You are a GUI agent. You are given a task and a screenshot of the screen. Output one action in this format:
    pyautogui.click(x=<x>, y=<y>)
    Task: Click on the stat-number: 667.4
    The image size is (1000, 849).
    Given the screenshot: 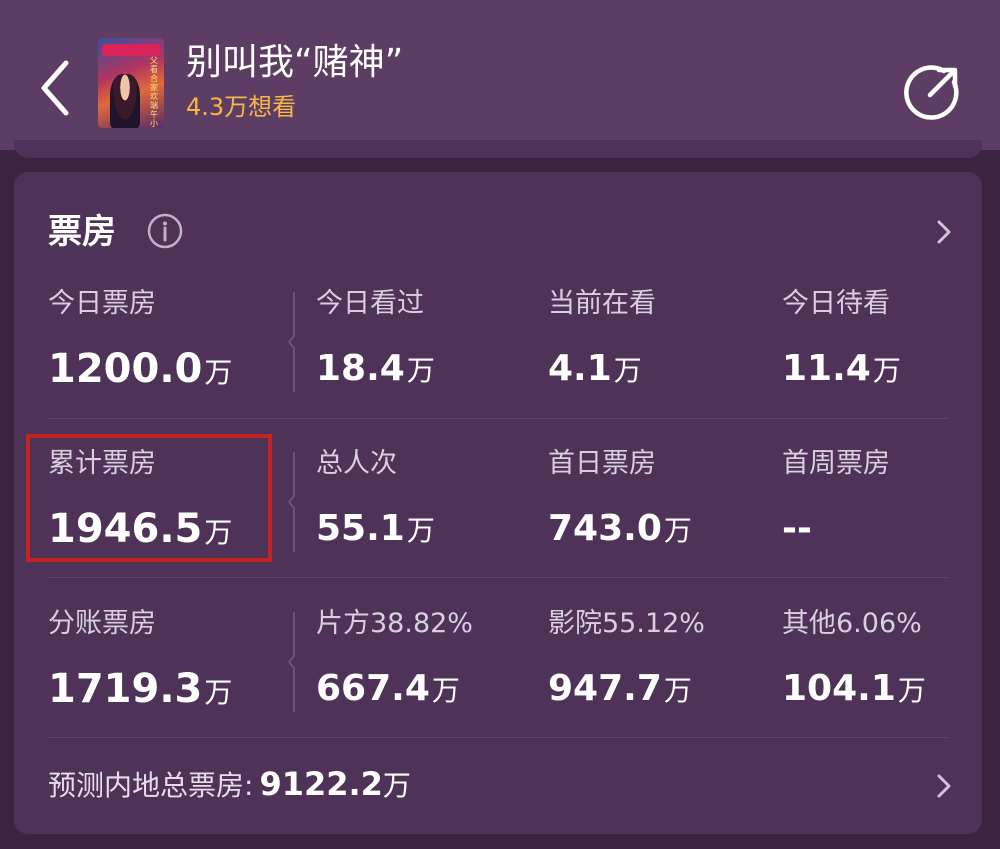 What is the action you would take?
    pyautogui.click(x=373, y=688)
    